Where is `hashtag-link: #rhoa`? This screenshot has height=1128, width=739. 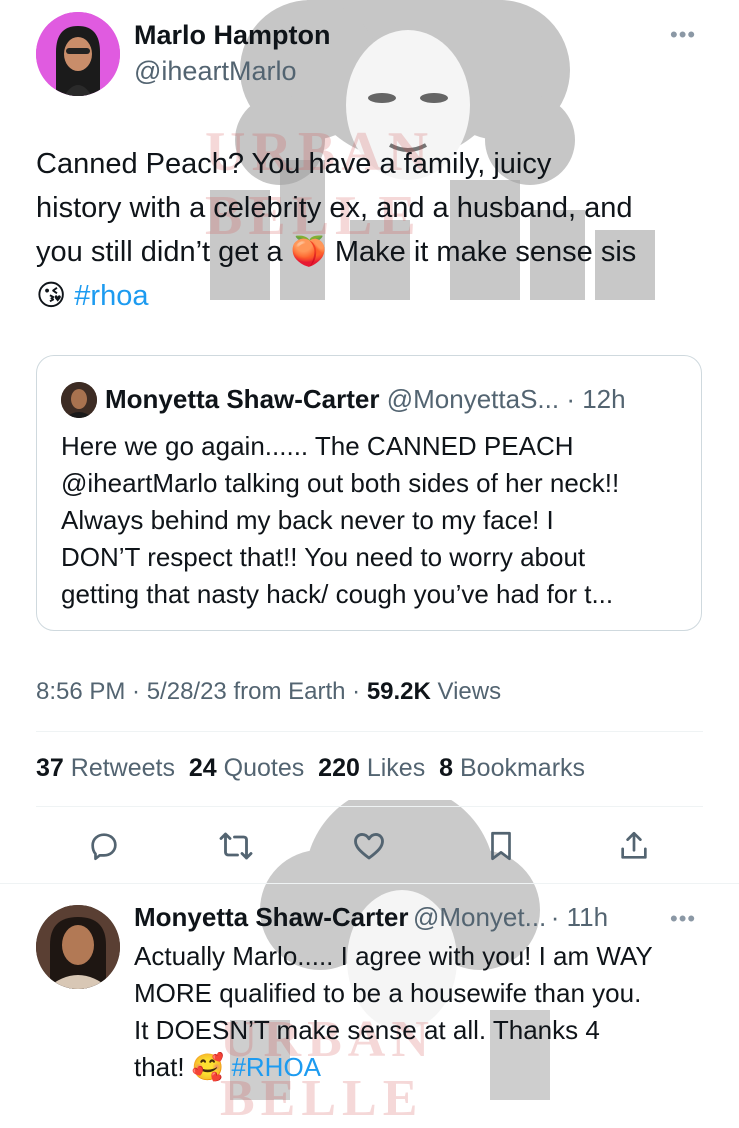
hashtag-link: #rhoa is located at coordinates (111, 296).